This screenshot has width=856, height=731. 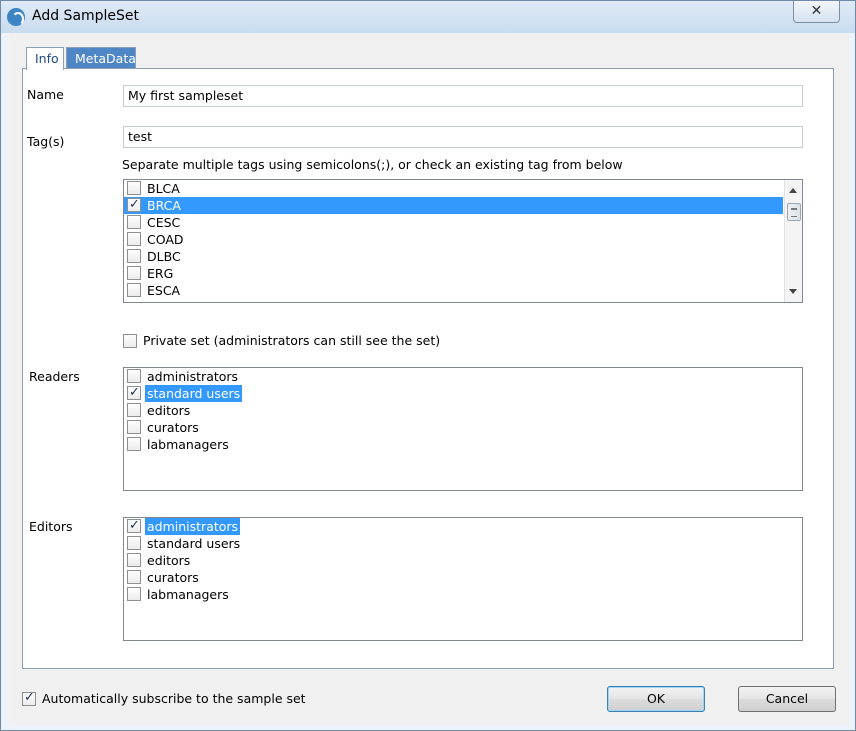 What do you see at coordinates (428, 17) in the screenshot?
I see `title-bar: Add SampleSet ✕` at bounding box center [428, 17].